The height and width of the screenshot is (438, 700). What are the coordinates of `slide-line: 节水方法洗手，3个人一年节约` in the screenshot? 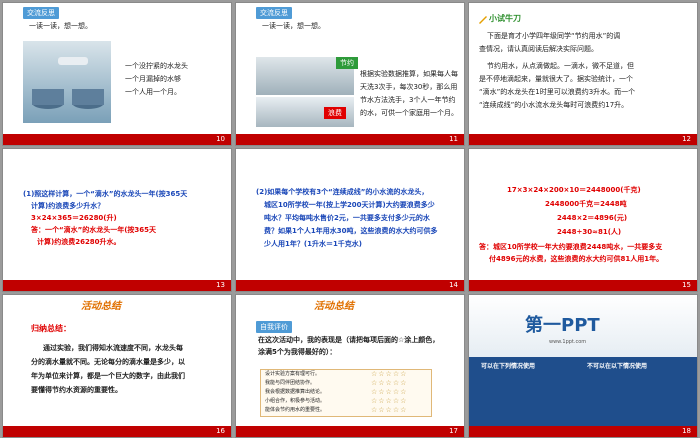 It's located at (408, 100).